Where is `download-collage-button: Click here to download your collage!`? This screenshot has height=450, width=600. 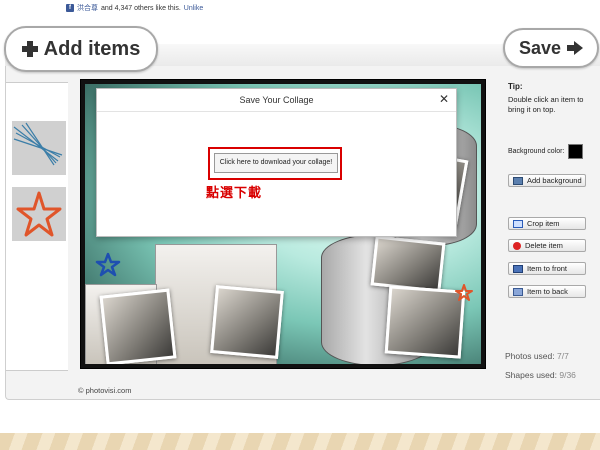
download-collage-button: Click here to download your collage! is located at coordinates (276, 163).